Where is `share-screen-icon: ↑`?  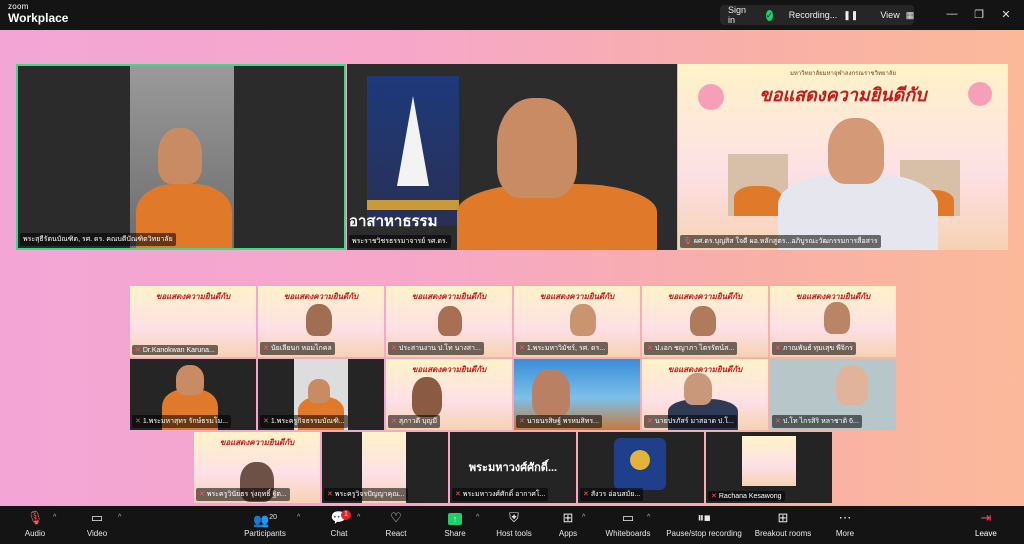
share-screen-icon: ↑ is located at coordinates (455, 518).